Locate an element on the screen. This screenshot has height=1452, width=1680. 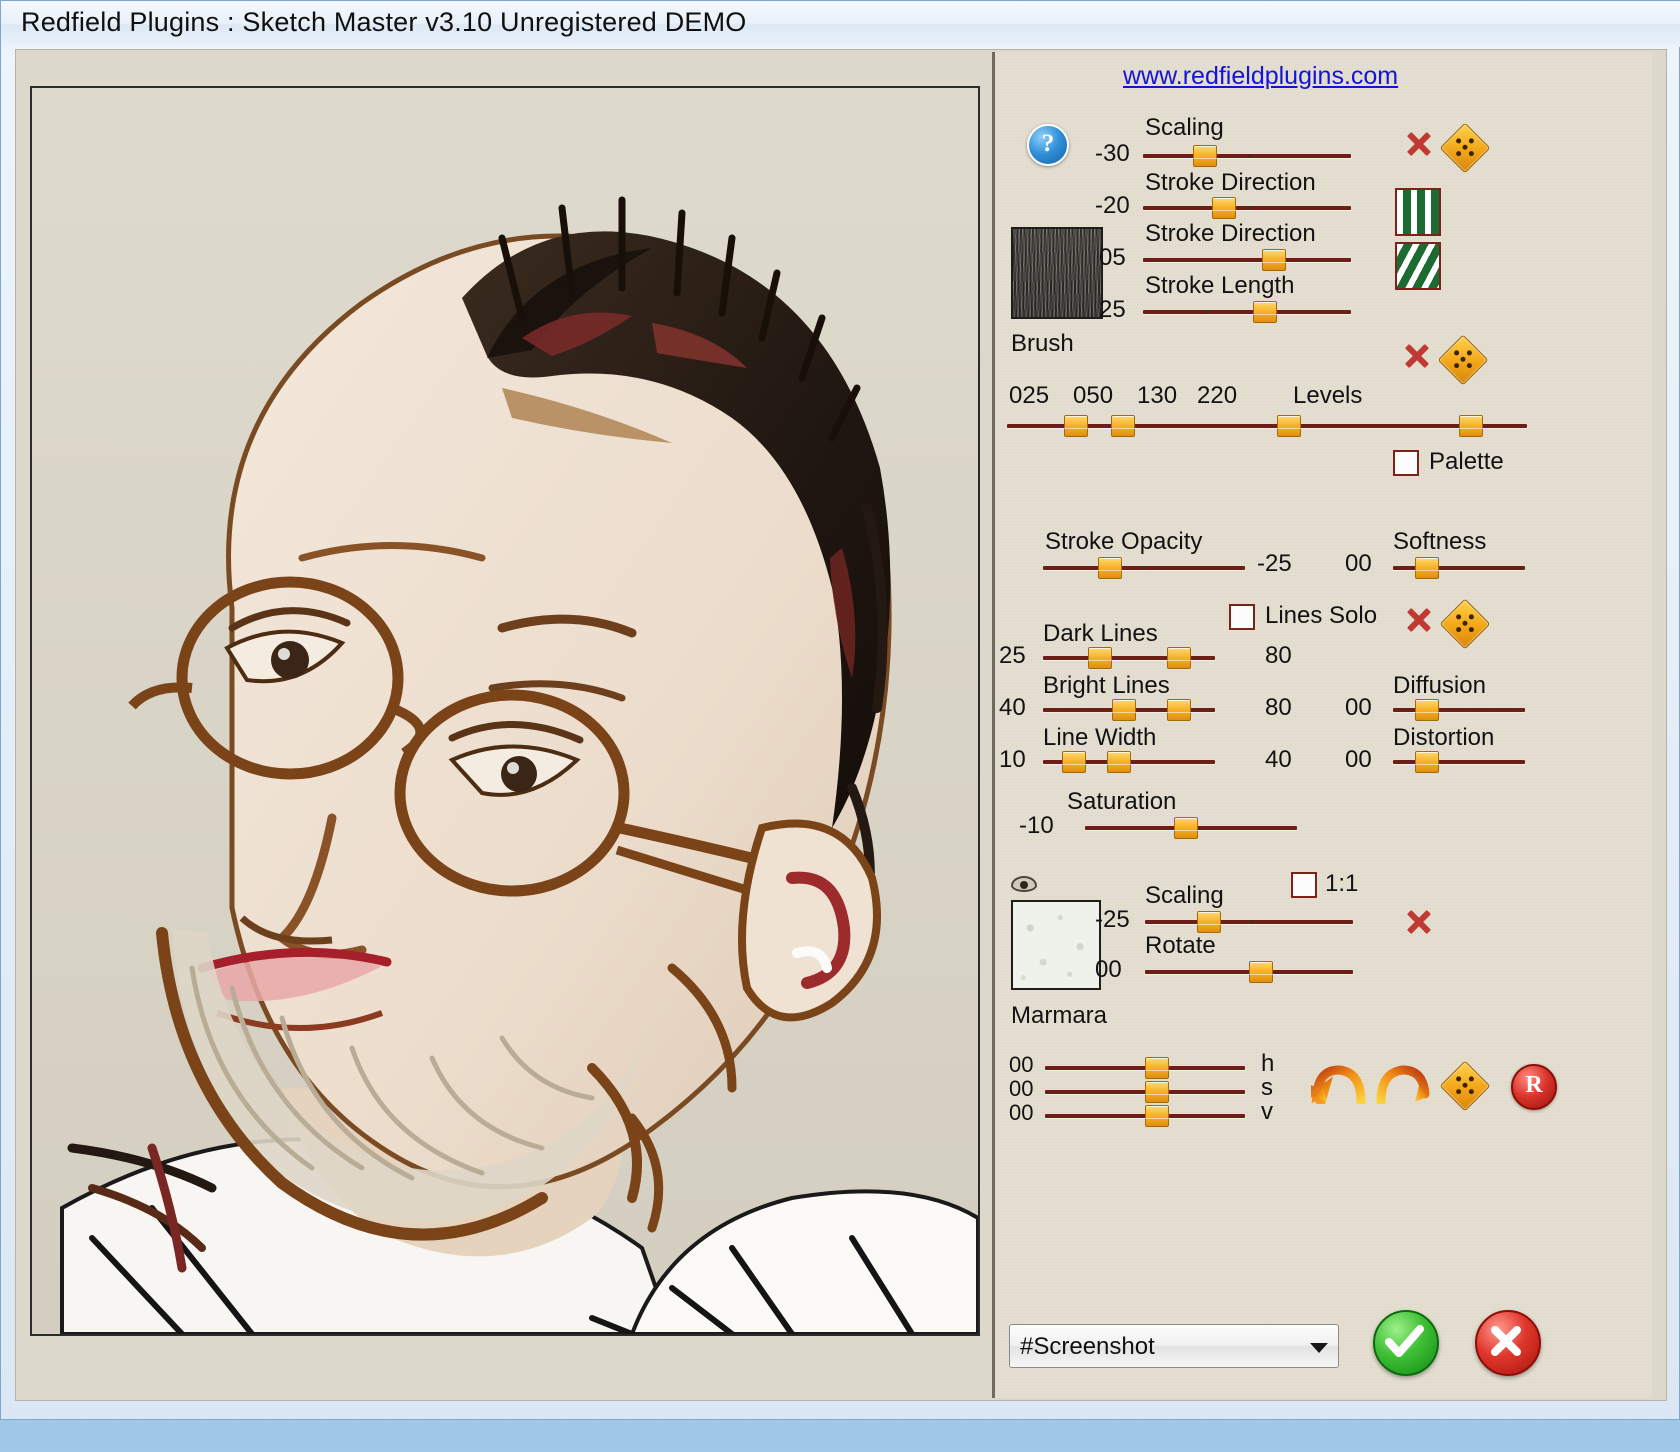
lines-solo-checkbox is located at coordinates (1242, 617).